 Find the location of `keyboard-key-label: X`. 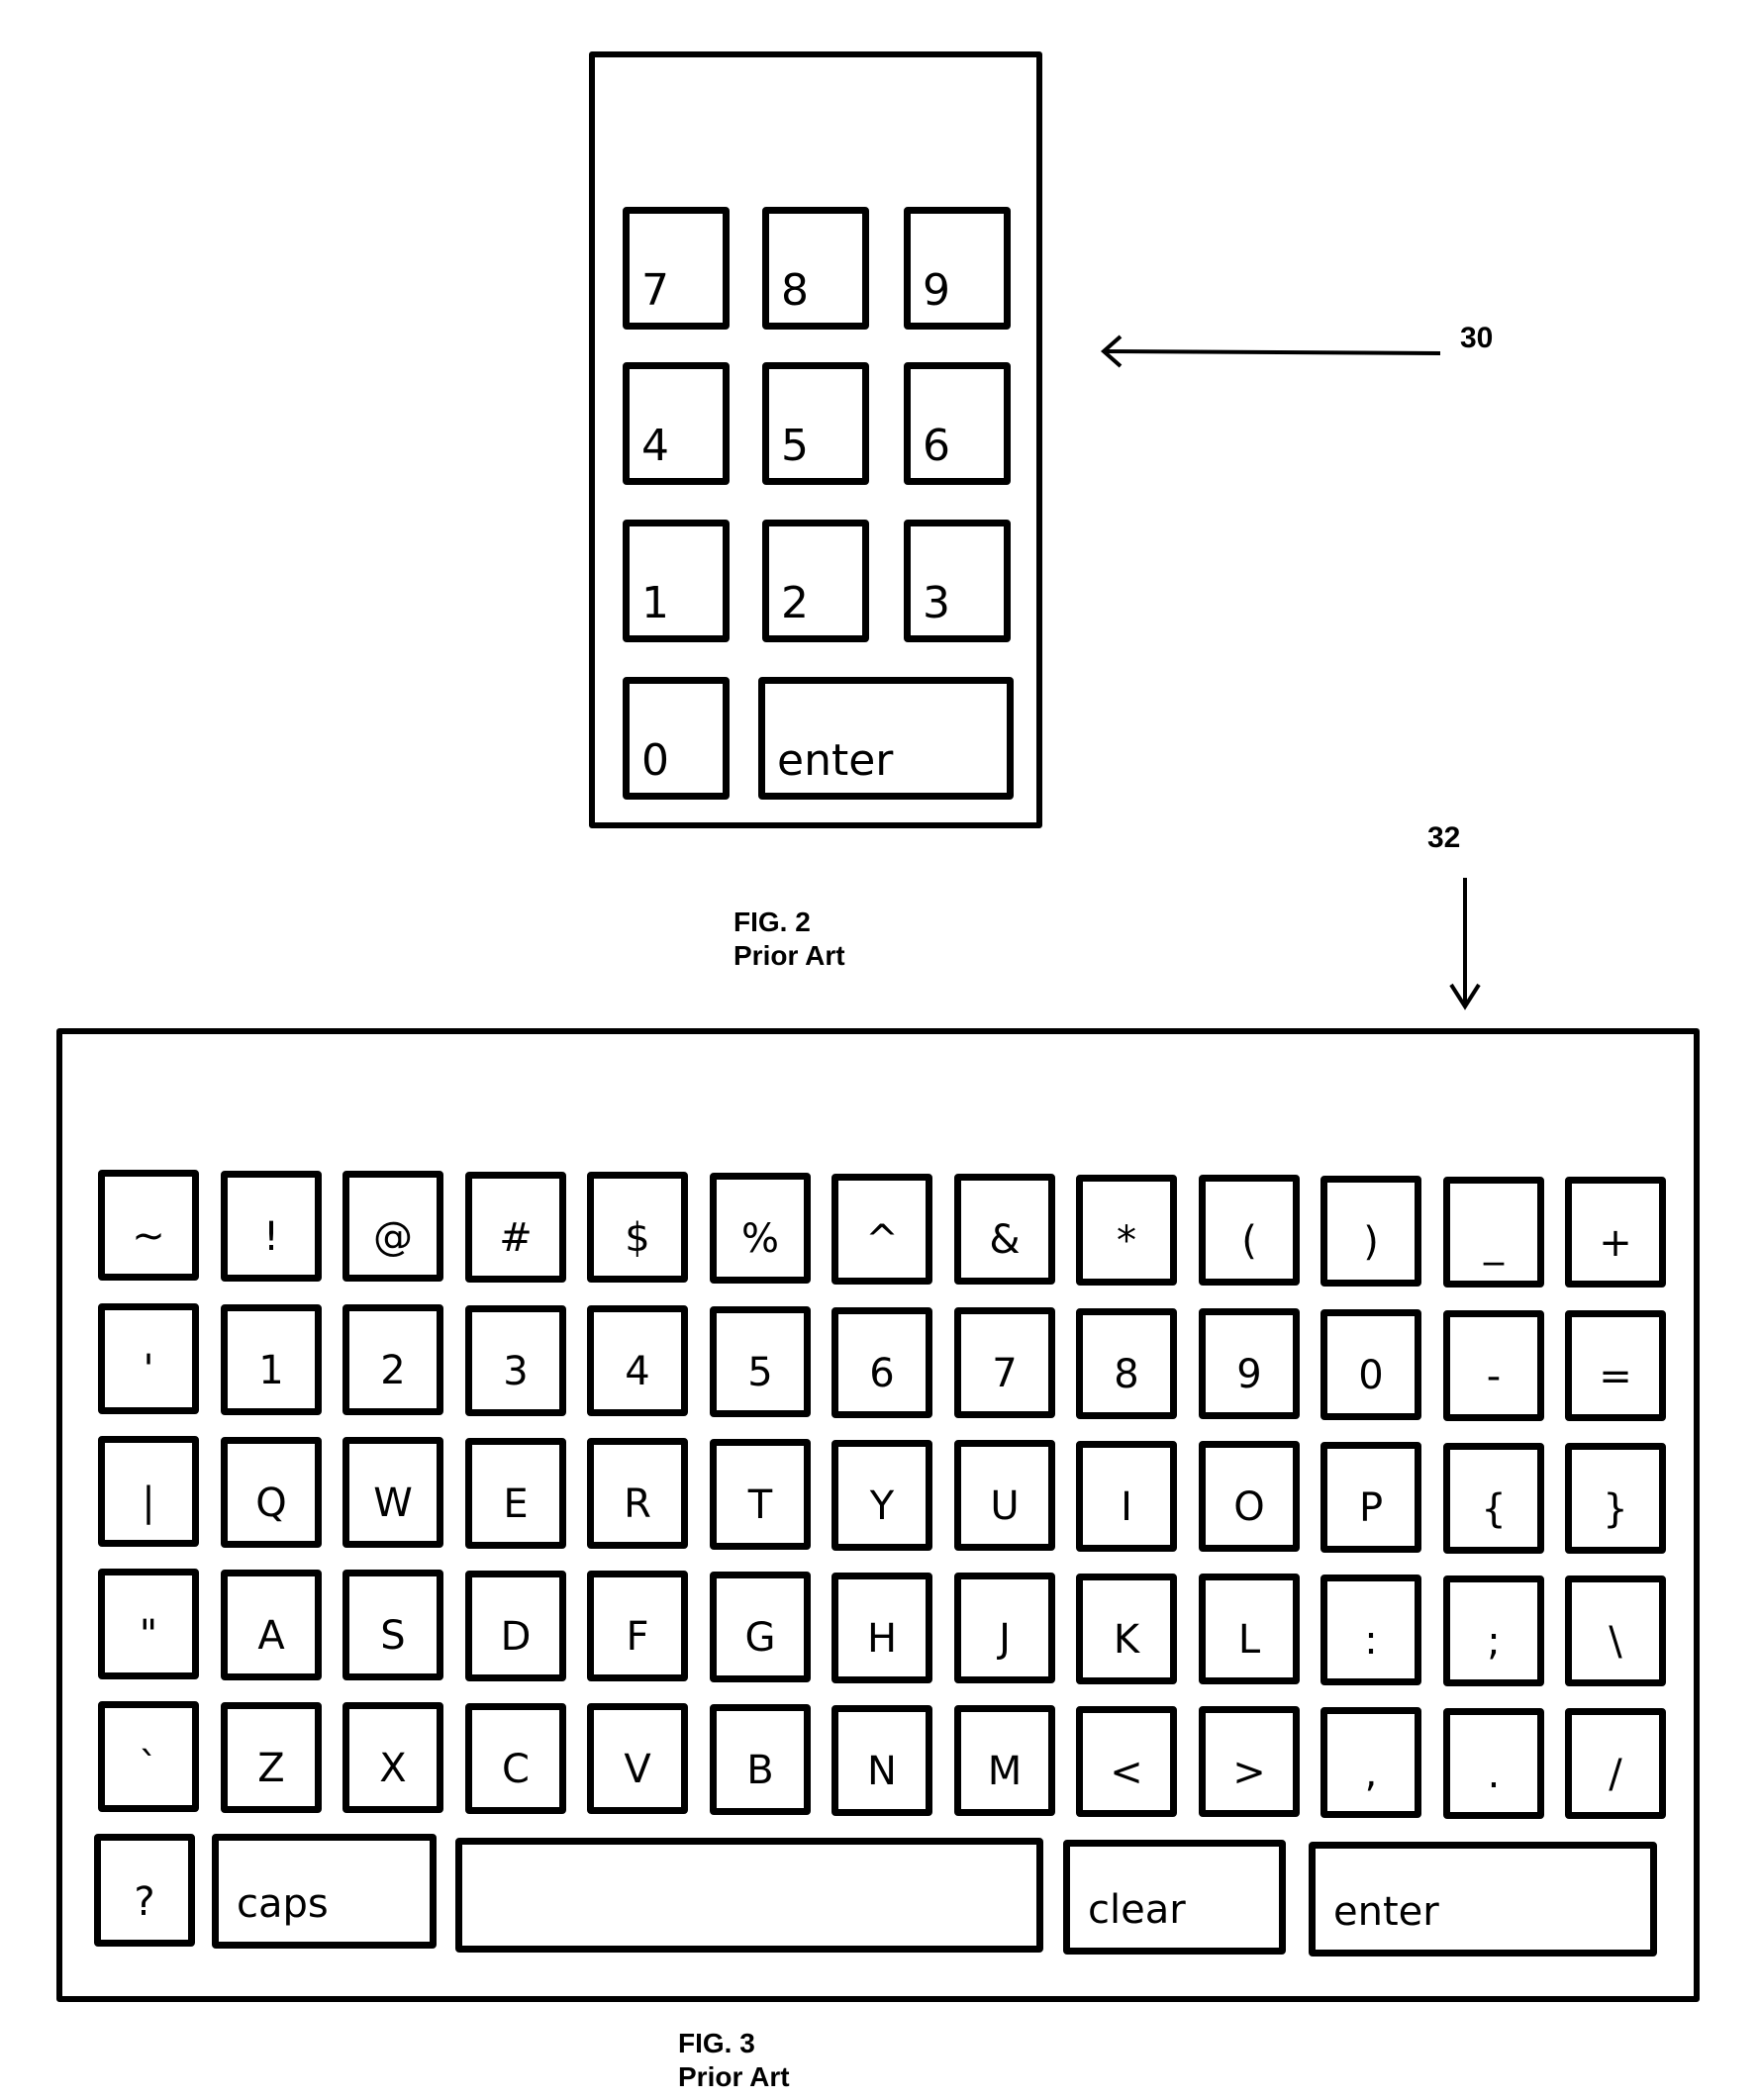

keyboard-key-label: X is located at coordinates (393, 1769).